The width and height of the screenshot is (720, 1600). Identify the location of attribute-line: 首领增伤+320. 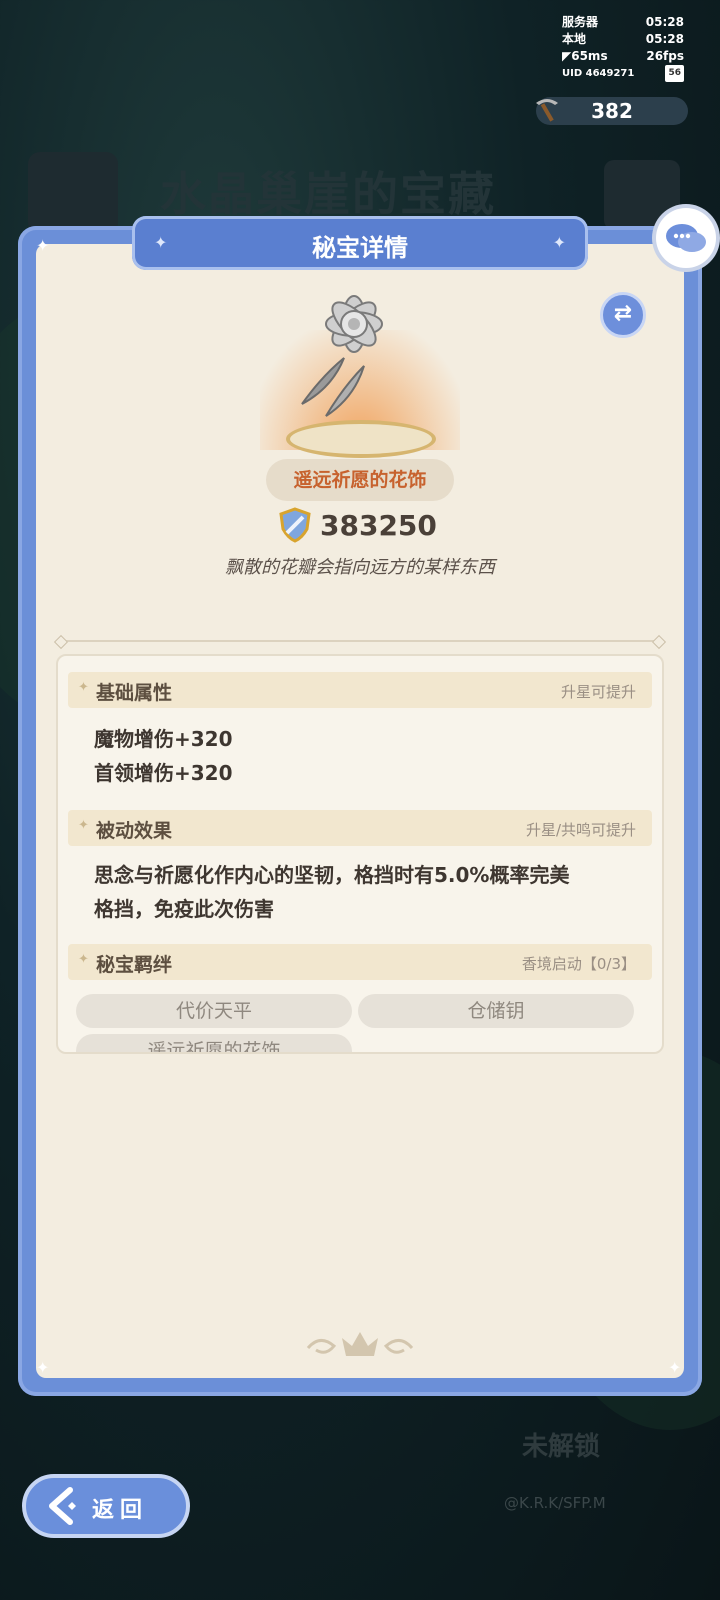
(163, 773).